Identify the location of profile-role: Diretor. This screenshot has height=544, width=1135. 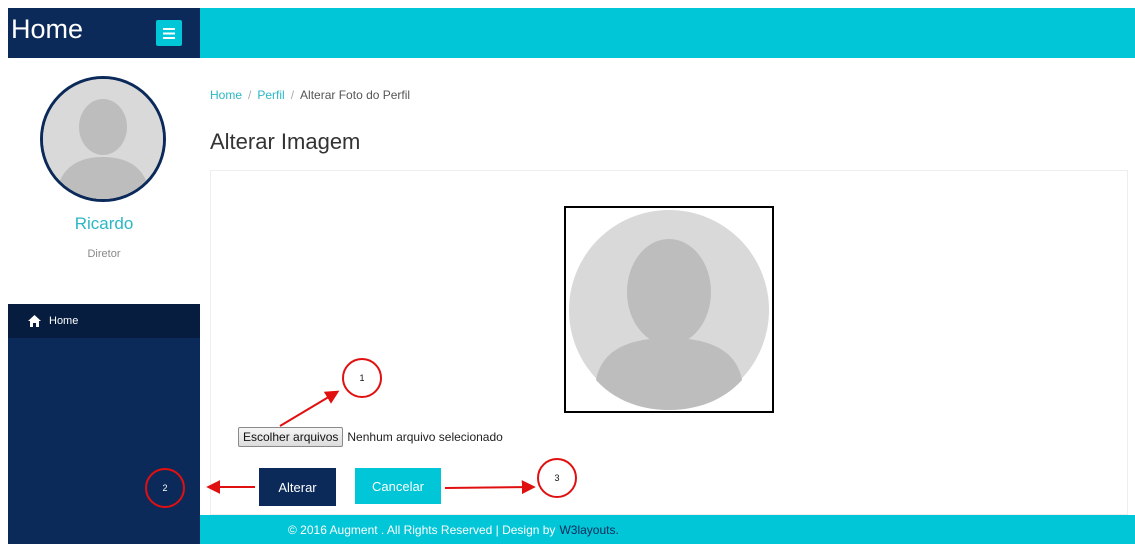
(104, 254).